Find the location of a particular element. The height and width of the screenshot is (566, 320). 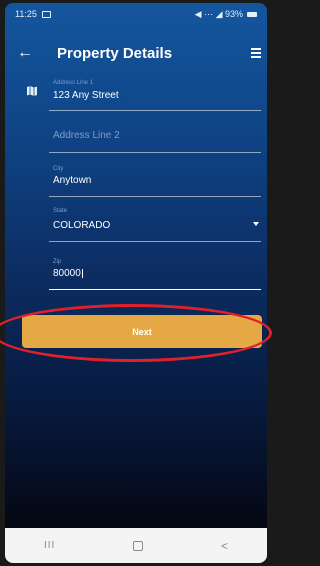

menu-icon is located at coordinates (256, 53).